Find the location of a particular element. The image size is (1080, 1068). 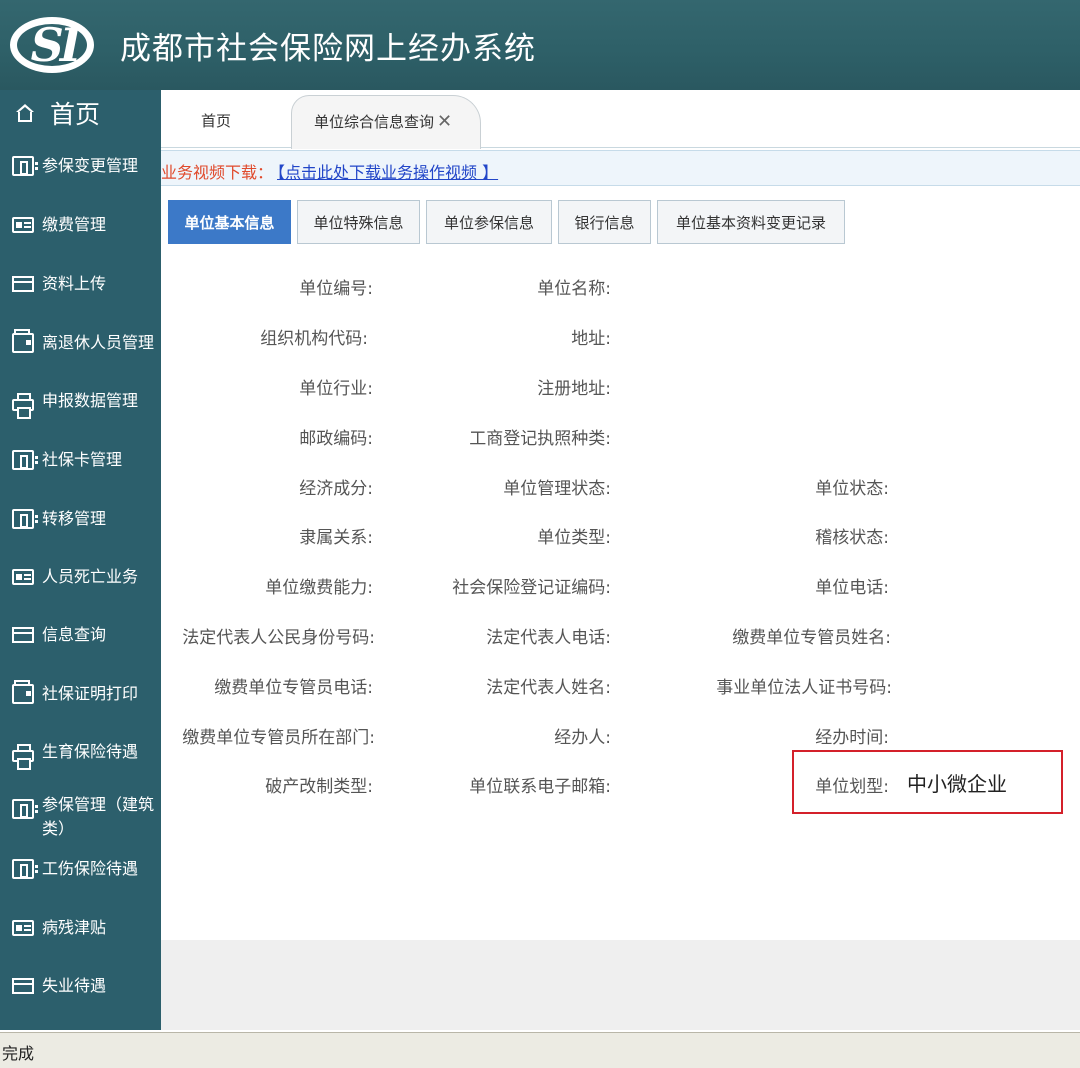

content-footer is located at coordinates (620, 985).